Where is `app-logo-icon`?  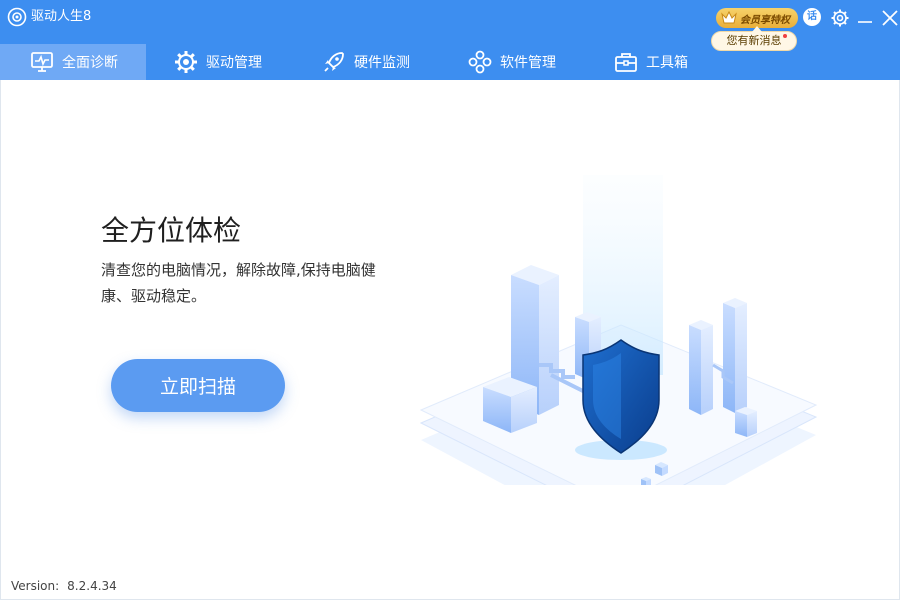
app-logo-icon is located at coordinates (17, 17).